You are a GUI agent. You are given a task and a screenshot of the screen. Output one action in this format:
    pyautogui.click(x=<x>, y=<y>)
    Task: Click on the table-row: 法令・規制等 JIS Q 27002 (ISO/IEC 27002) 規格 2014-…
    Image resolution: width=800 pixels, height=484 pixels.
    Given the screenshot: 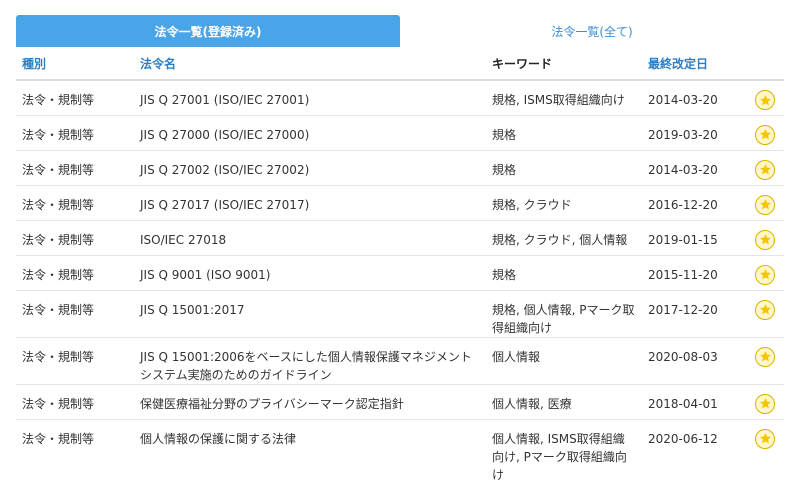 What is the action you would take?
    pyautogui.click(x=400, y=167)
    